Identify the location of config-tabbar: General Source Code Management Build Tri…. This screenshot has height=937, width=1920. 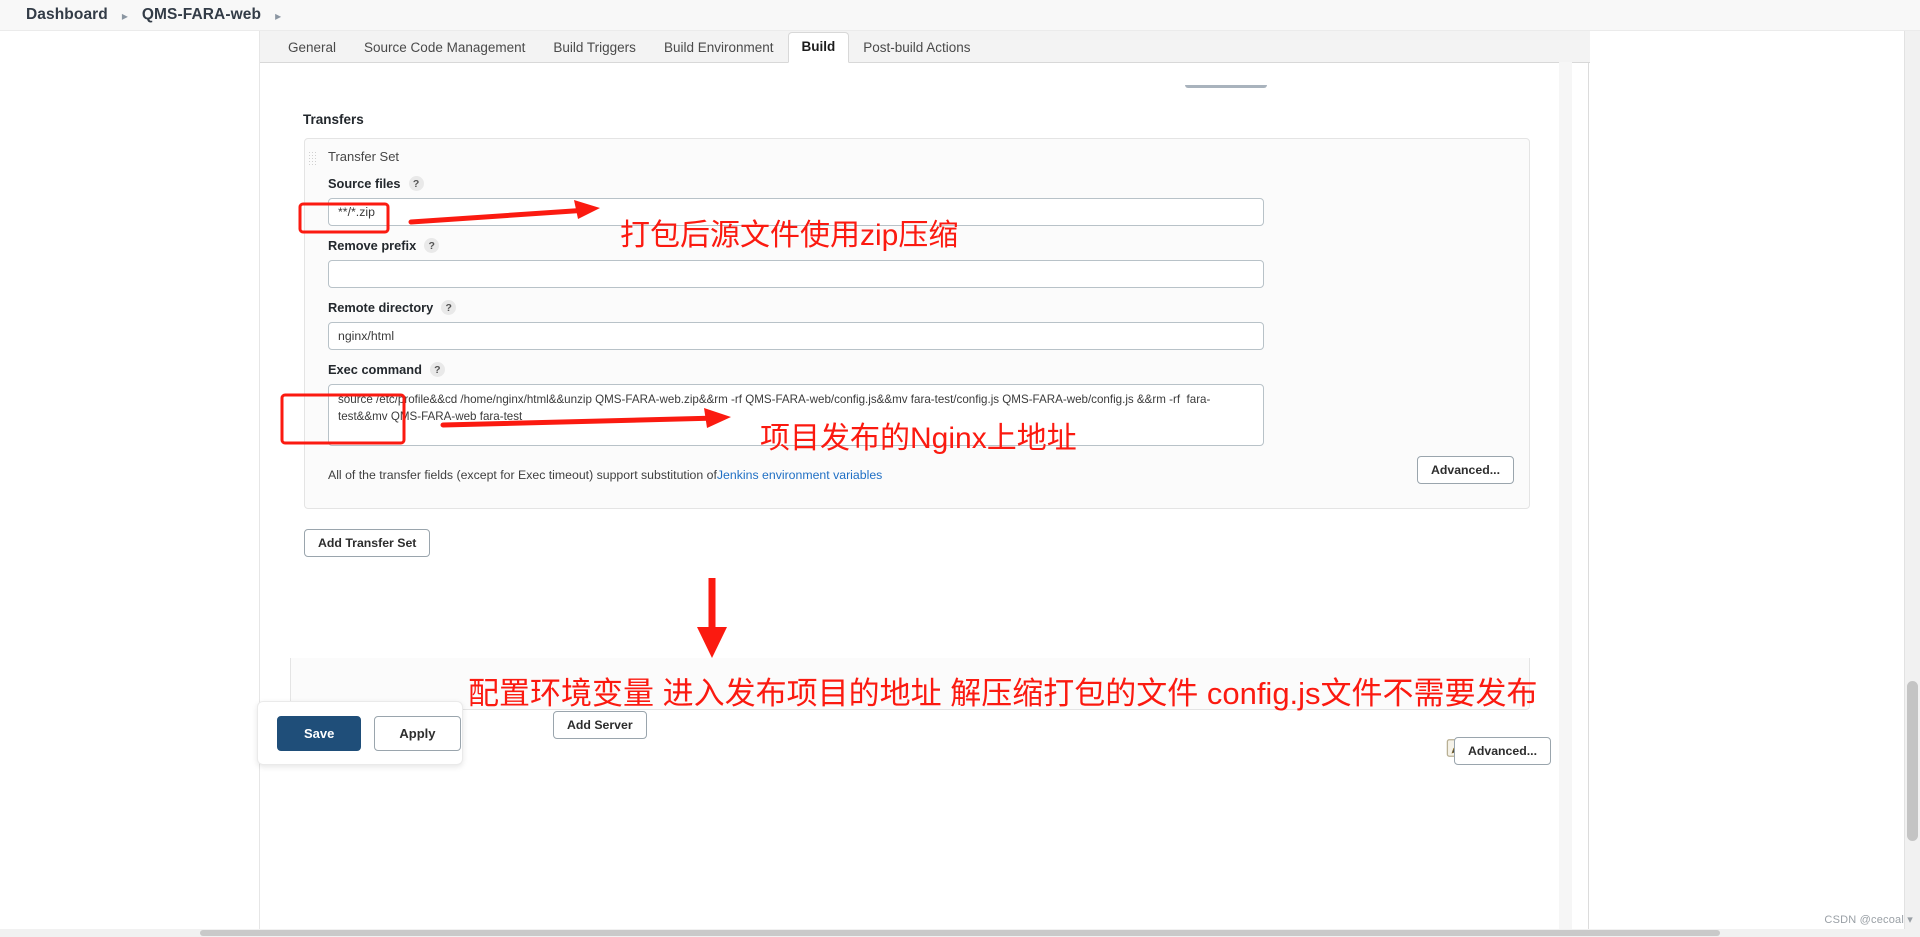
(925, 47).